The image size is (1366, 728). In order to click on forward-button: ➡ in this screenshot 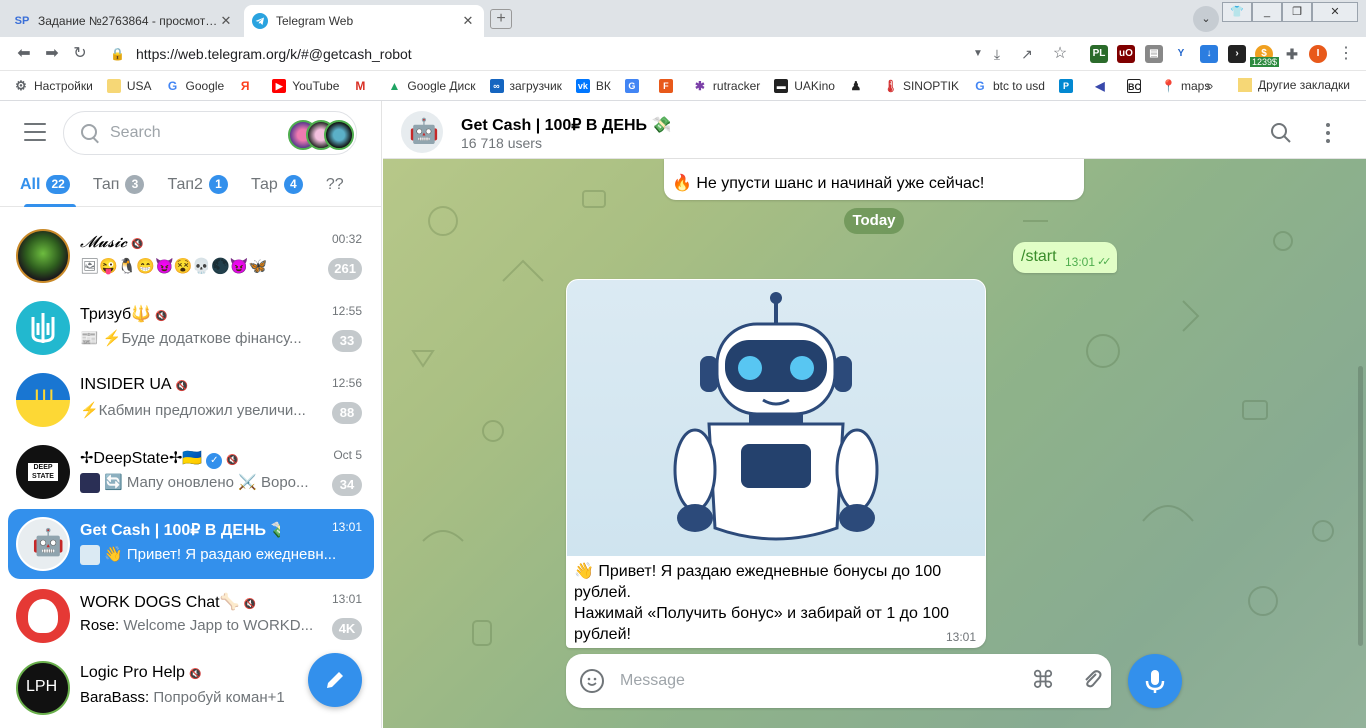, I will do `click(52, 54)`.